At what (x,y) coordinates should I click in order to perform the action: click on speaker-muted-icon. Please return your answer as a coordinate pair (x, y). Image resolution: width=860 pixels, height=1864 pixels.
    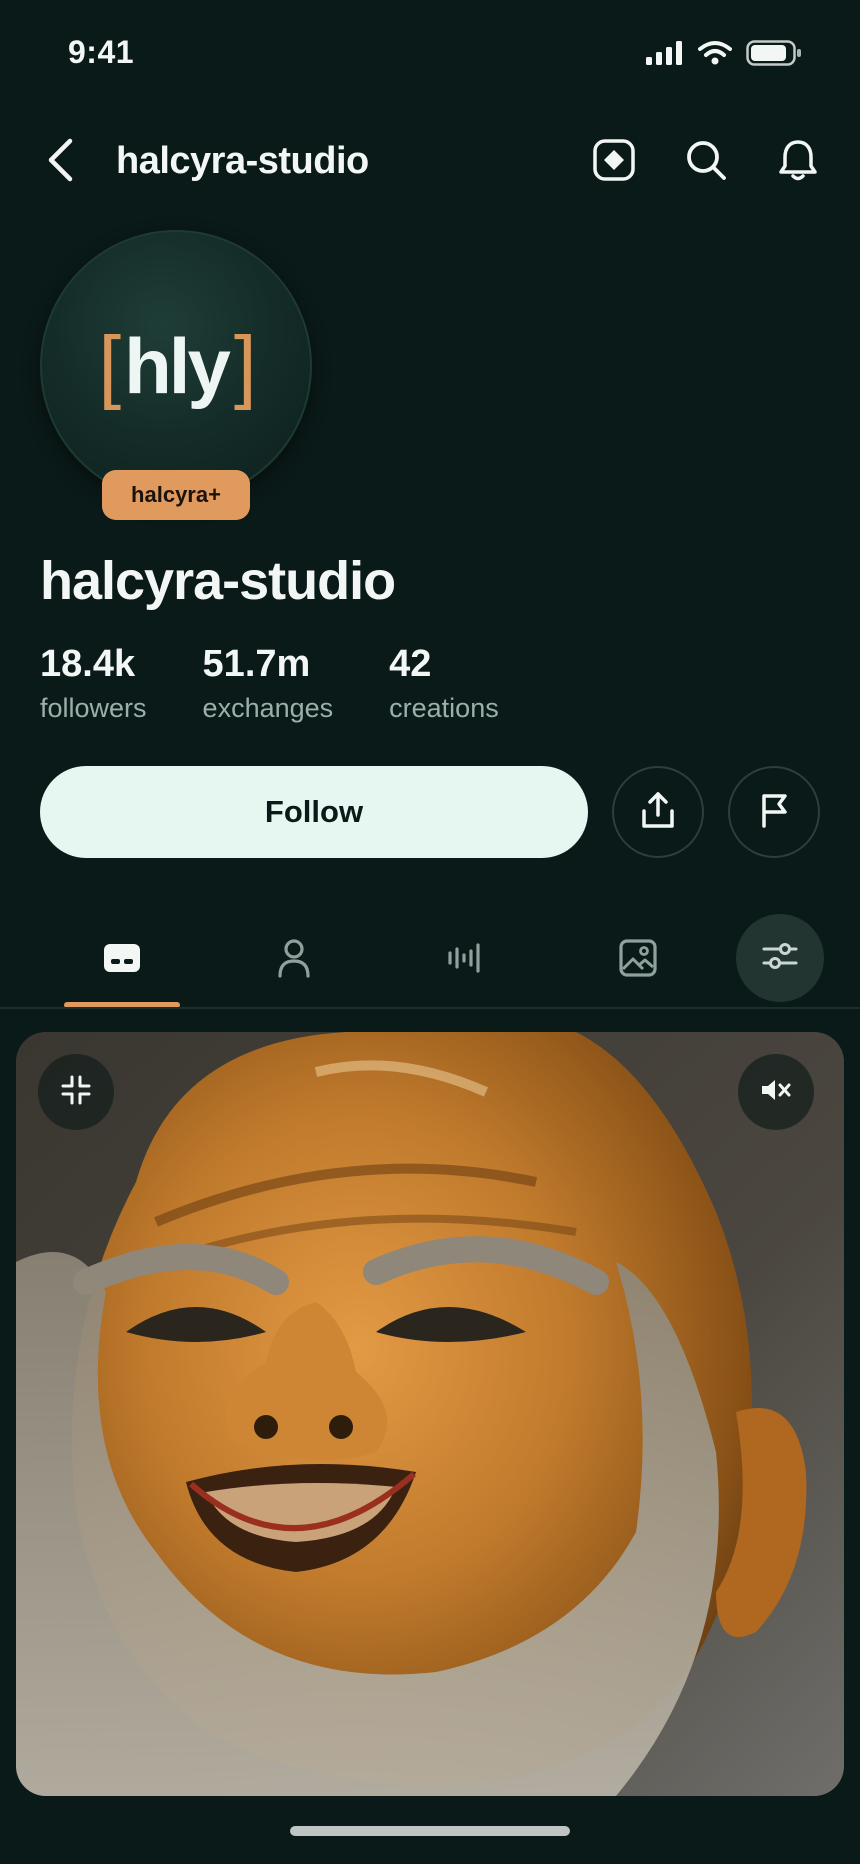
    Looking at the image, I should click on (776, 1092).